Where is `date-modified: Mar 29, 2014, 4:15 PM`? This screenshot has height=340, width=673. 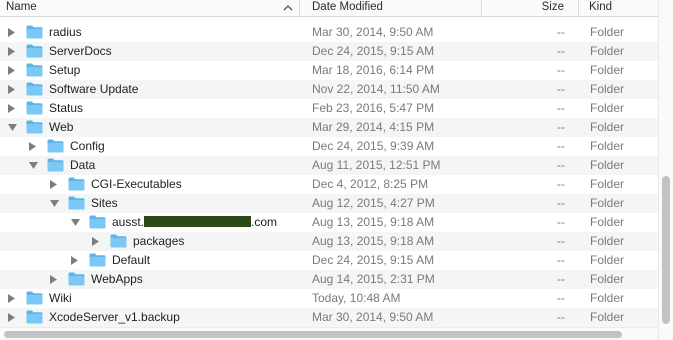 date-modified: Mar 29, 2014, 4:15 PM is located at coordinates (373, 127).